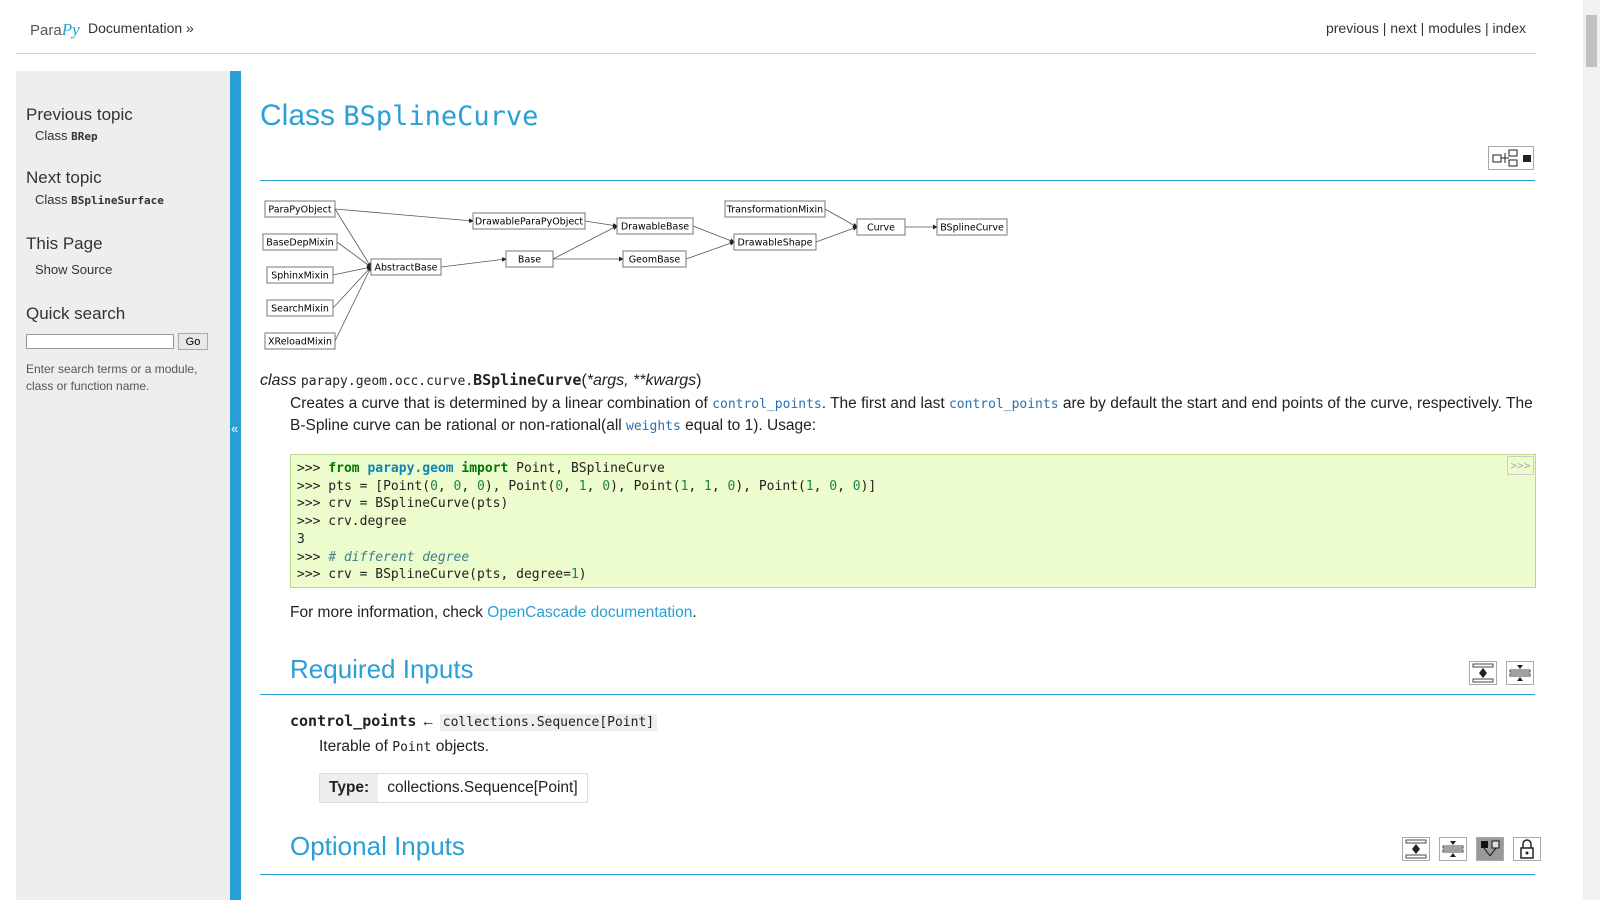 The width and height of the screenshot is (1600, 900). I want to click on lock-button, so click(1527, 849).